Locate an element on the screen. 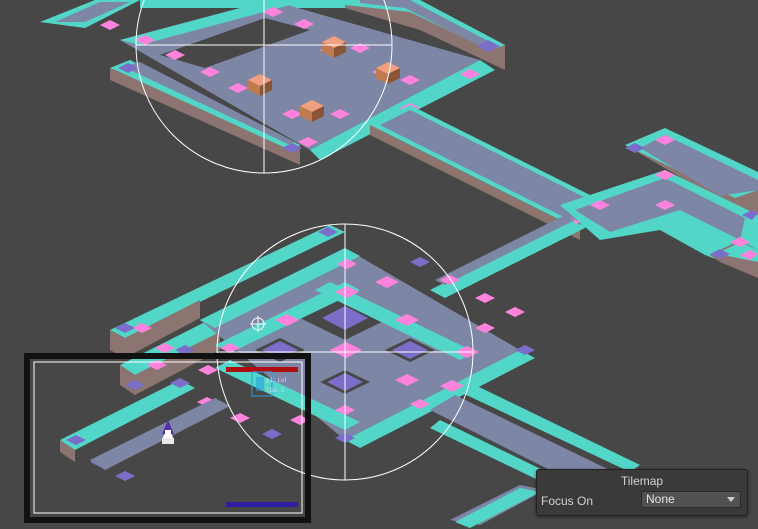 The height and width of the screenshot is (529, 758). tilemap-overlay: Tilemap Focus On None is located at coordinates (642, 492).